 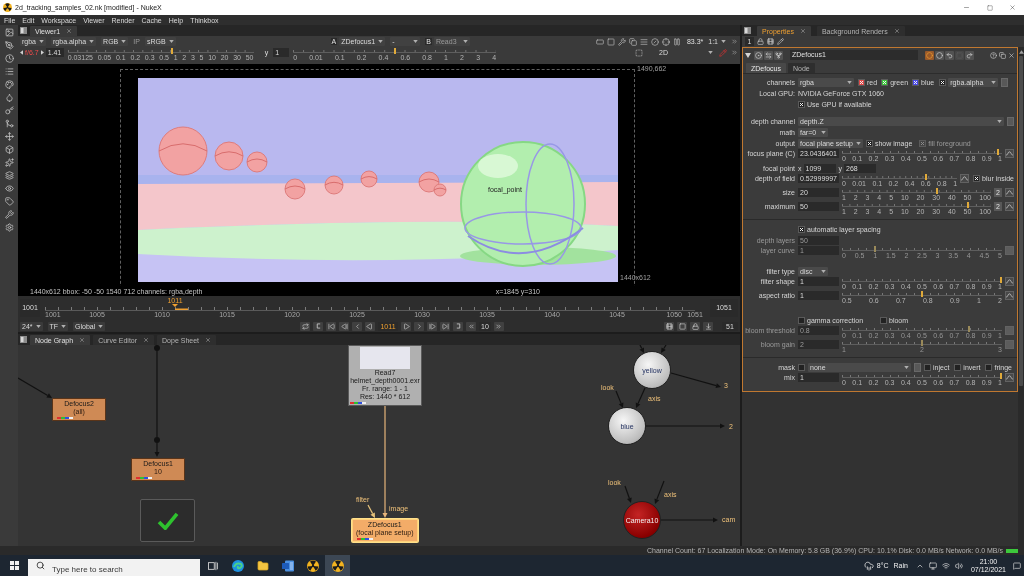 What do you see at coordinates (498, 326) in the screenshot?
I see `step-forward-button` at bounding box center [498, 326].